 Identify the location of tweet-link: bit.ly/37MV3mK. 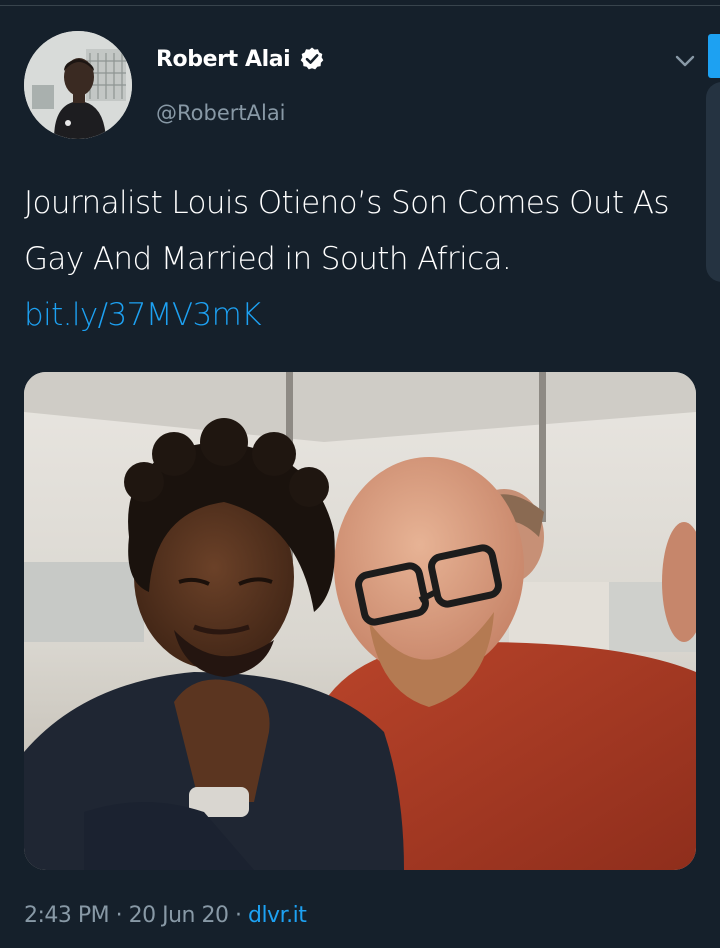
(143, 315).